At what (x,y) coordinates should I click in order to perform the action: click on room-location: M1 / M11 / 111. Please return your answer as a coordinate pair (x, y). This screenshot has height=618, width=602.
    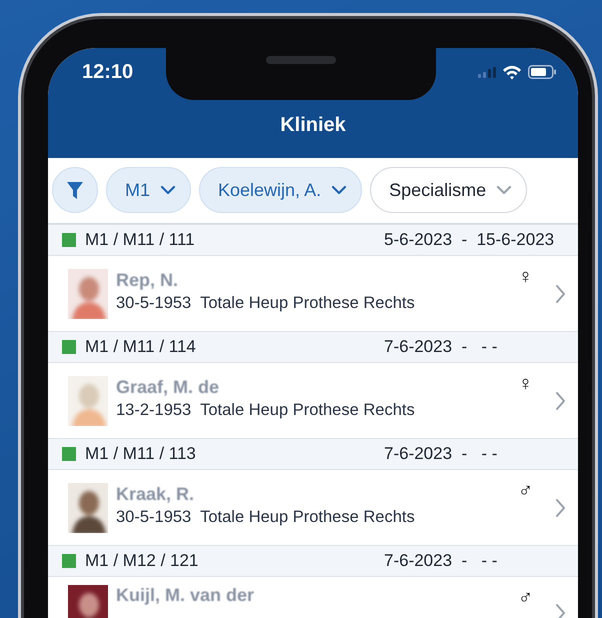
    Looking at the image, I should click on (140, 240).